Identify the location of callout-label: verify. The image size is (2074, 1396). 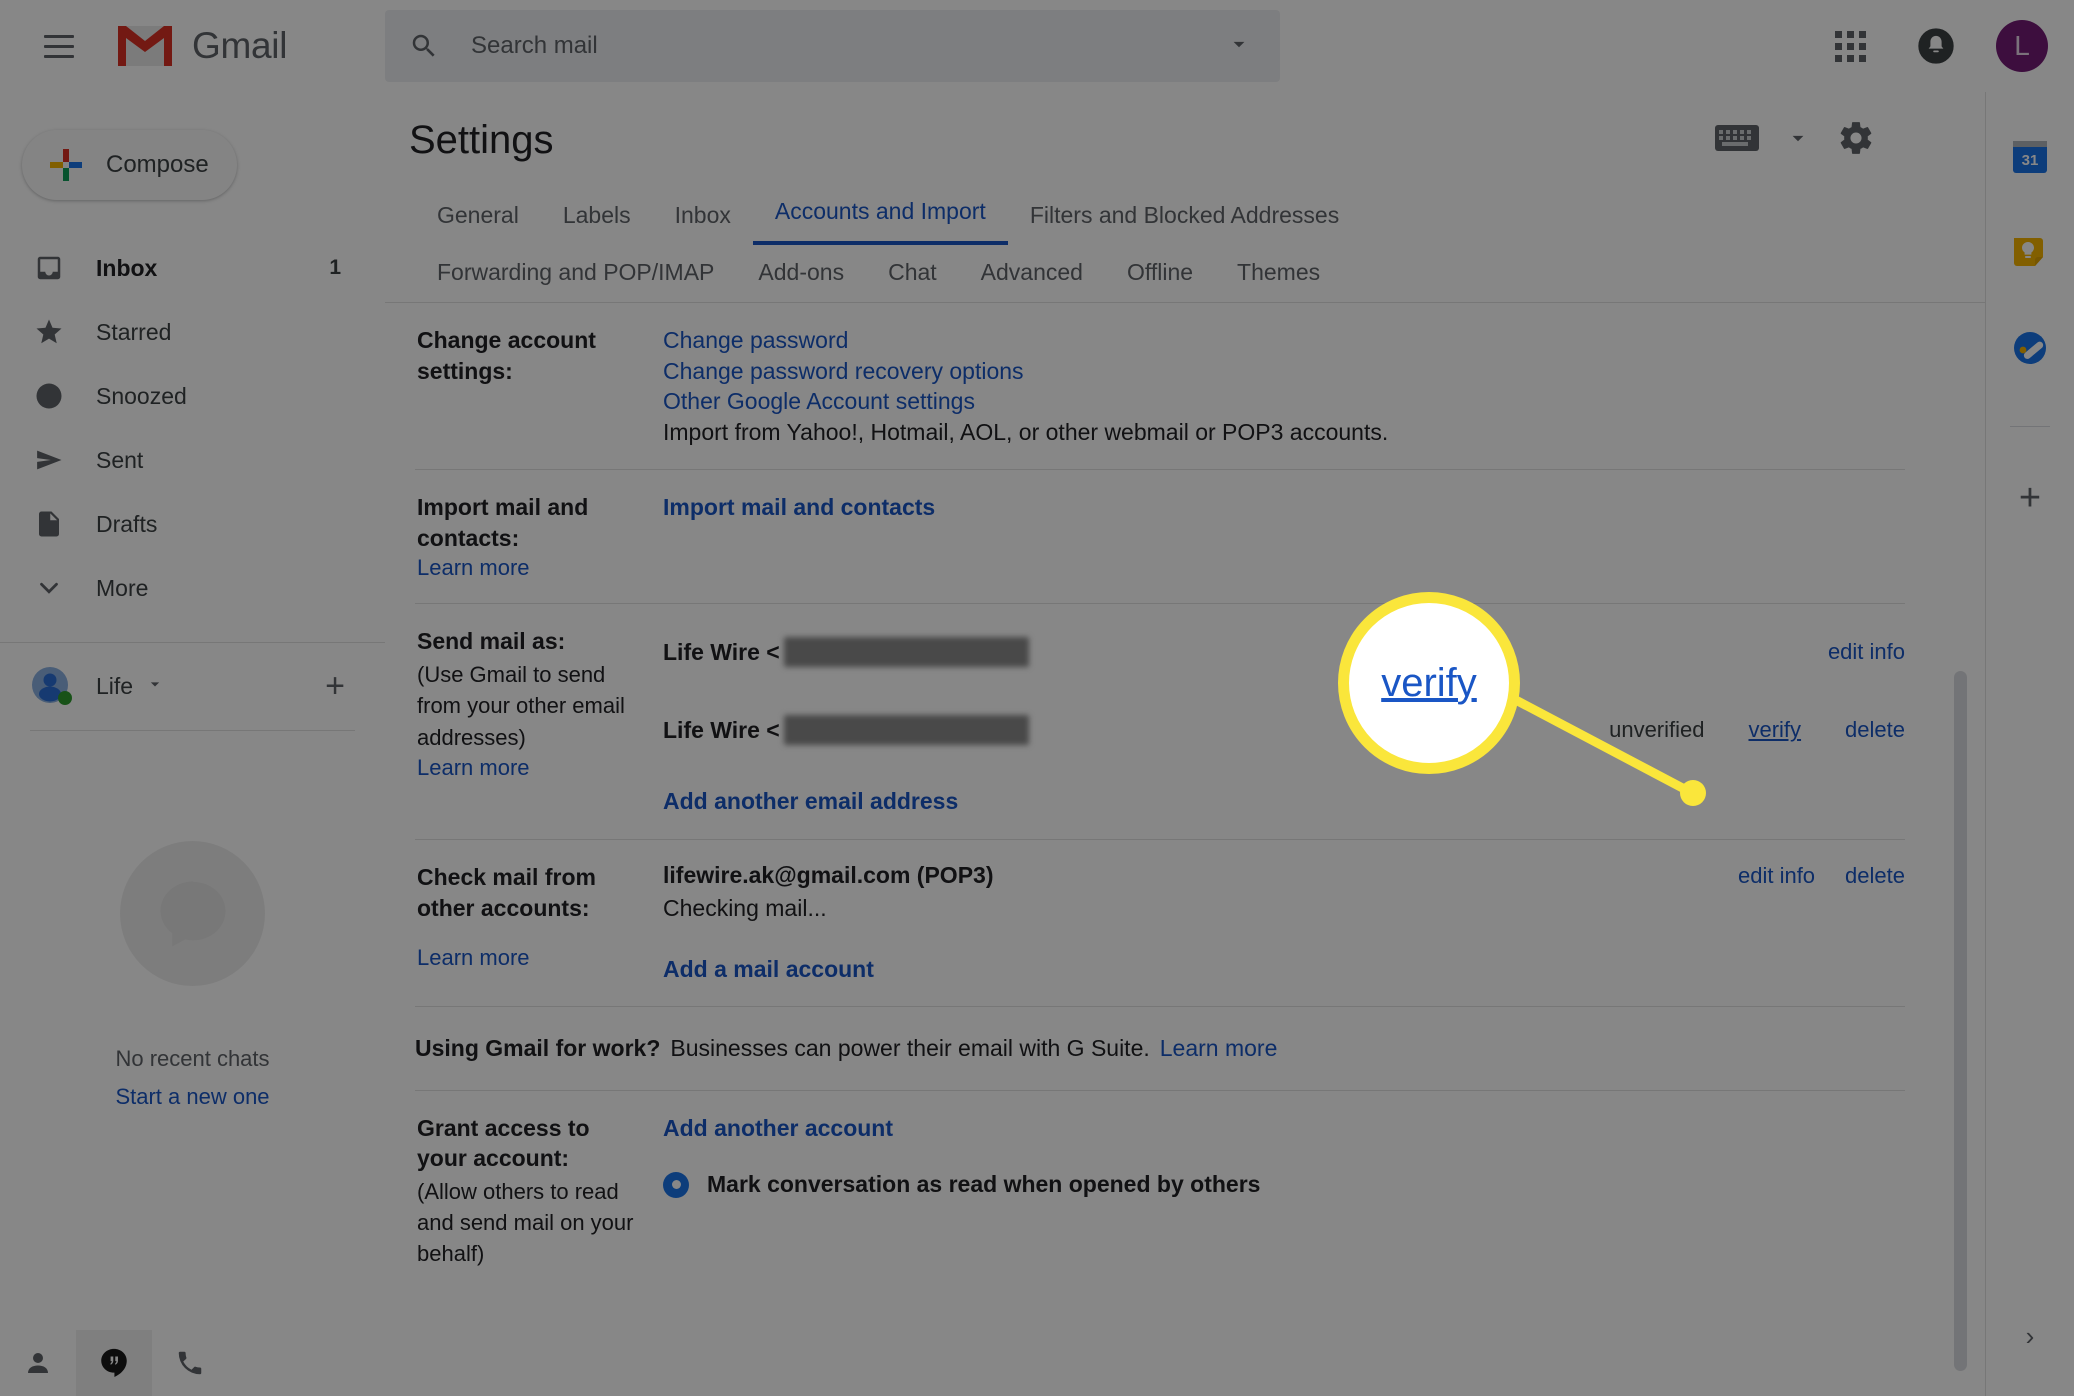
(1429, 682).